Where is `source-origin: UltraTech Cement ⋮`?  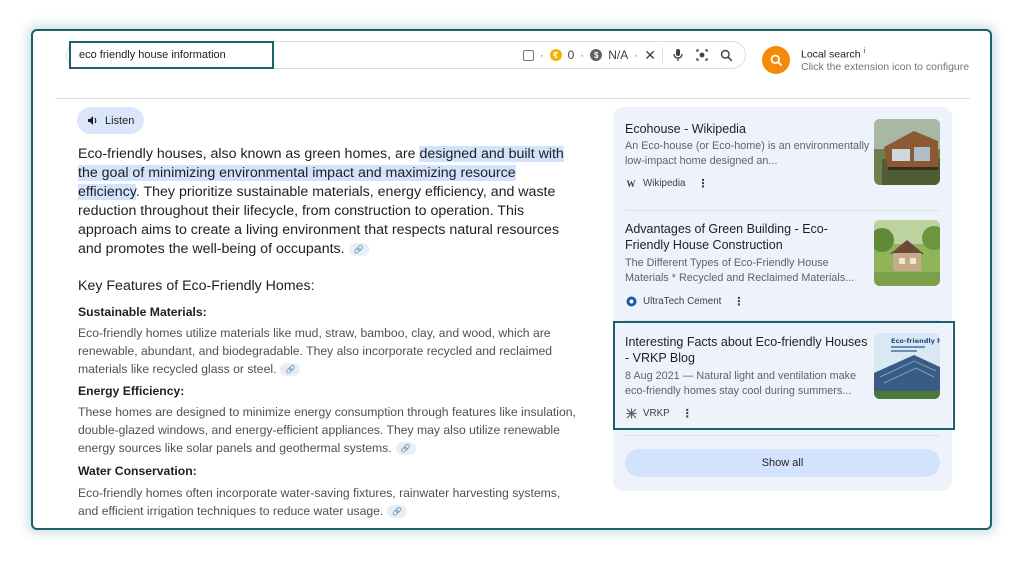
source-origin: UltraTech Cement ⋮ is located at coordinates (684, 301).